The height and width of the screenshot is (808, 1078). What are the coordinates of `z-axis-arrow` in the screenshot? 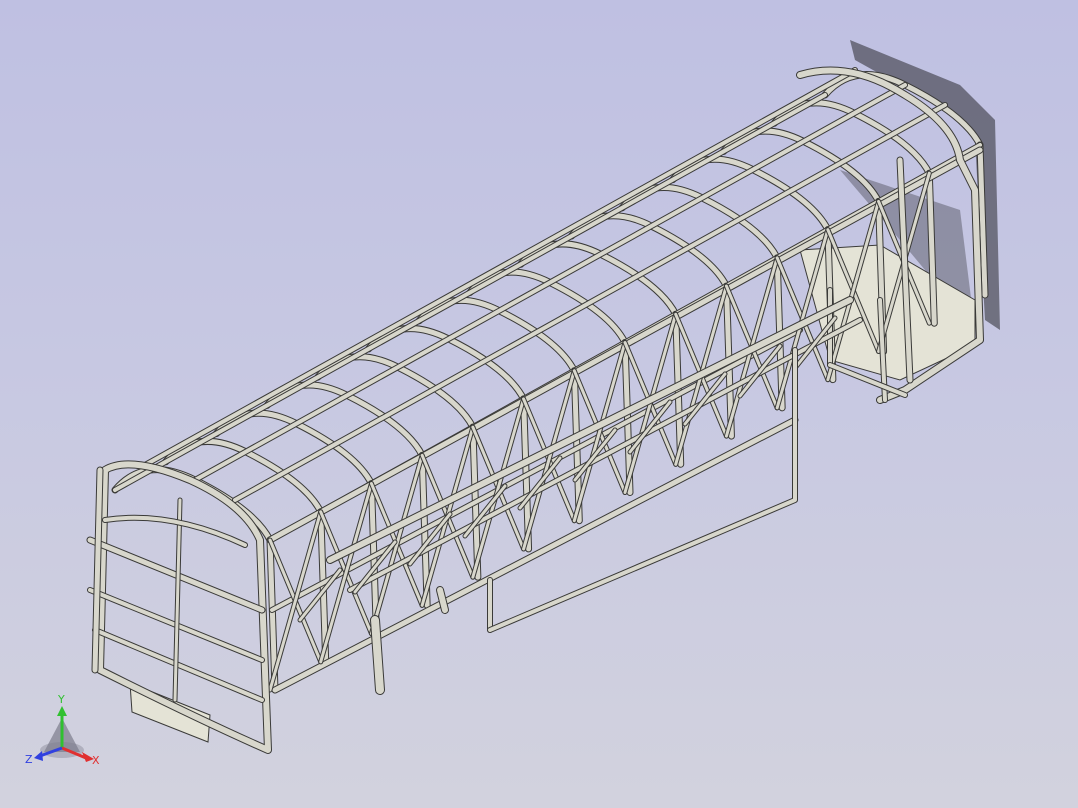 It's located at (38, 756).